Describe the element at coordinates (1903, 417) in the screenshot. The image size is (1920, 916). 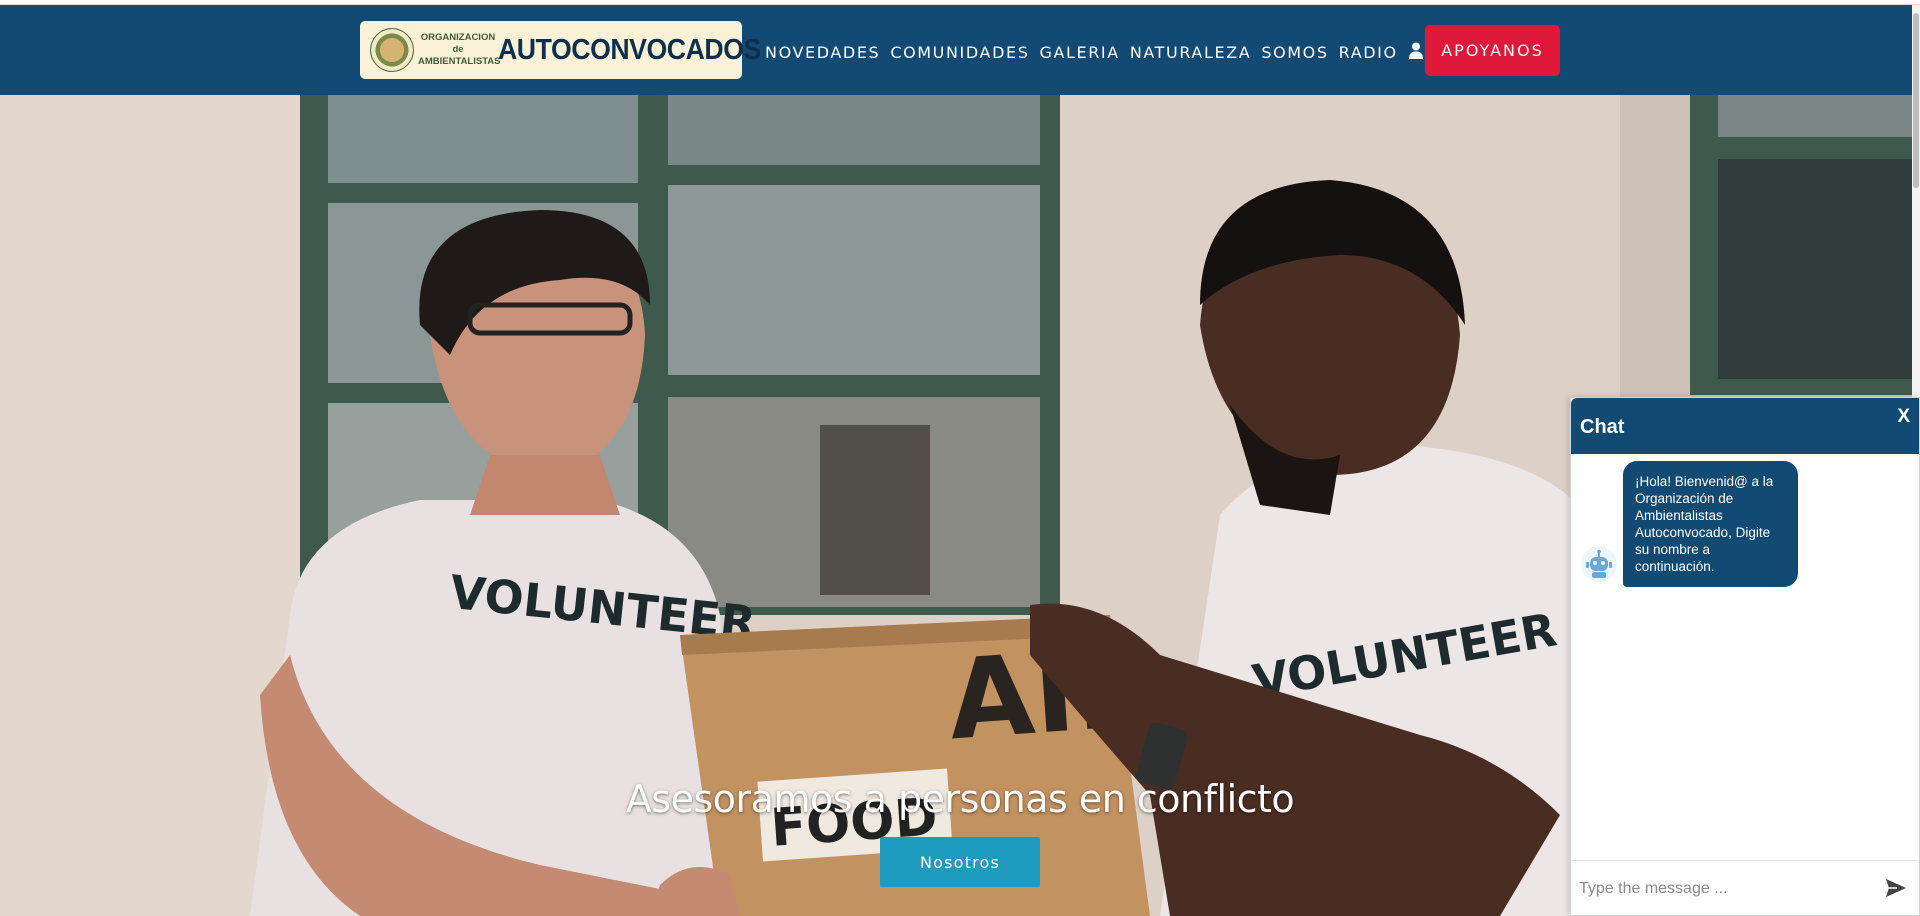
I see `close-icon: X` at that location.